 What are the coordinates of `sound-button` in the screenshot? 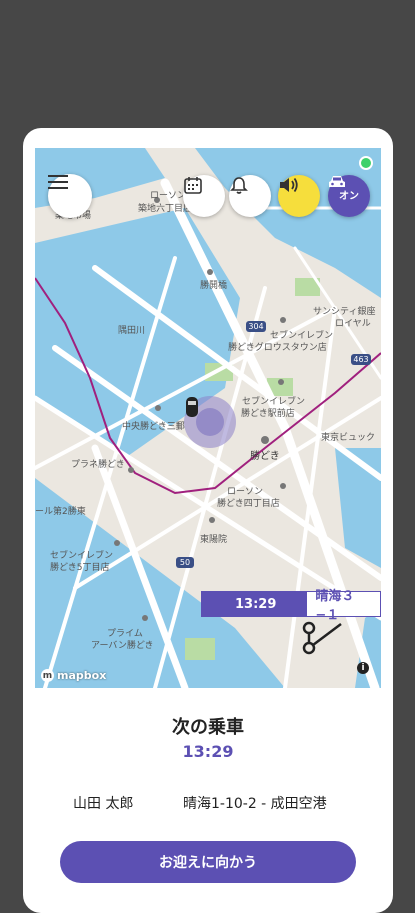 It's located at (299, 196).